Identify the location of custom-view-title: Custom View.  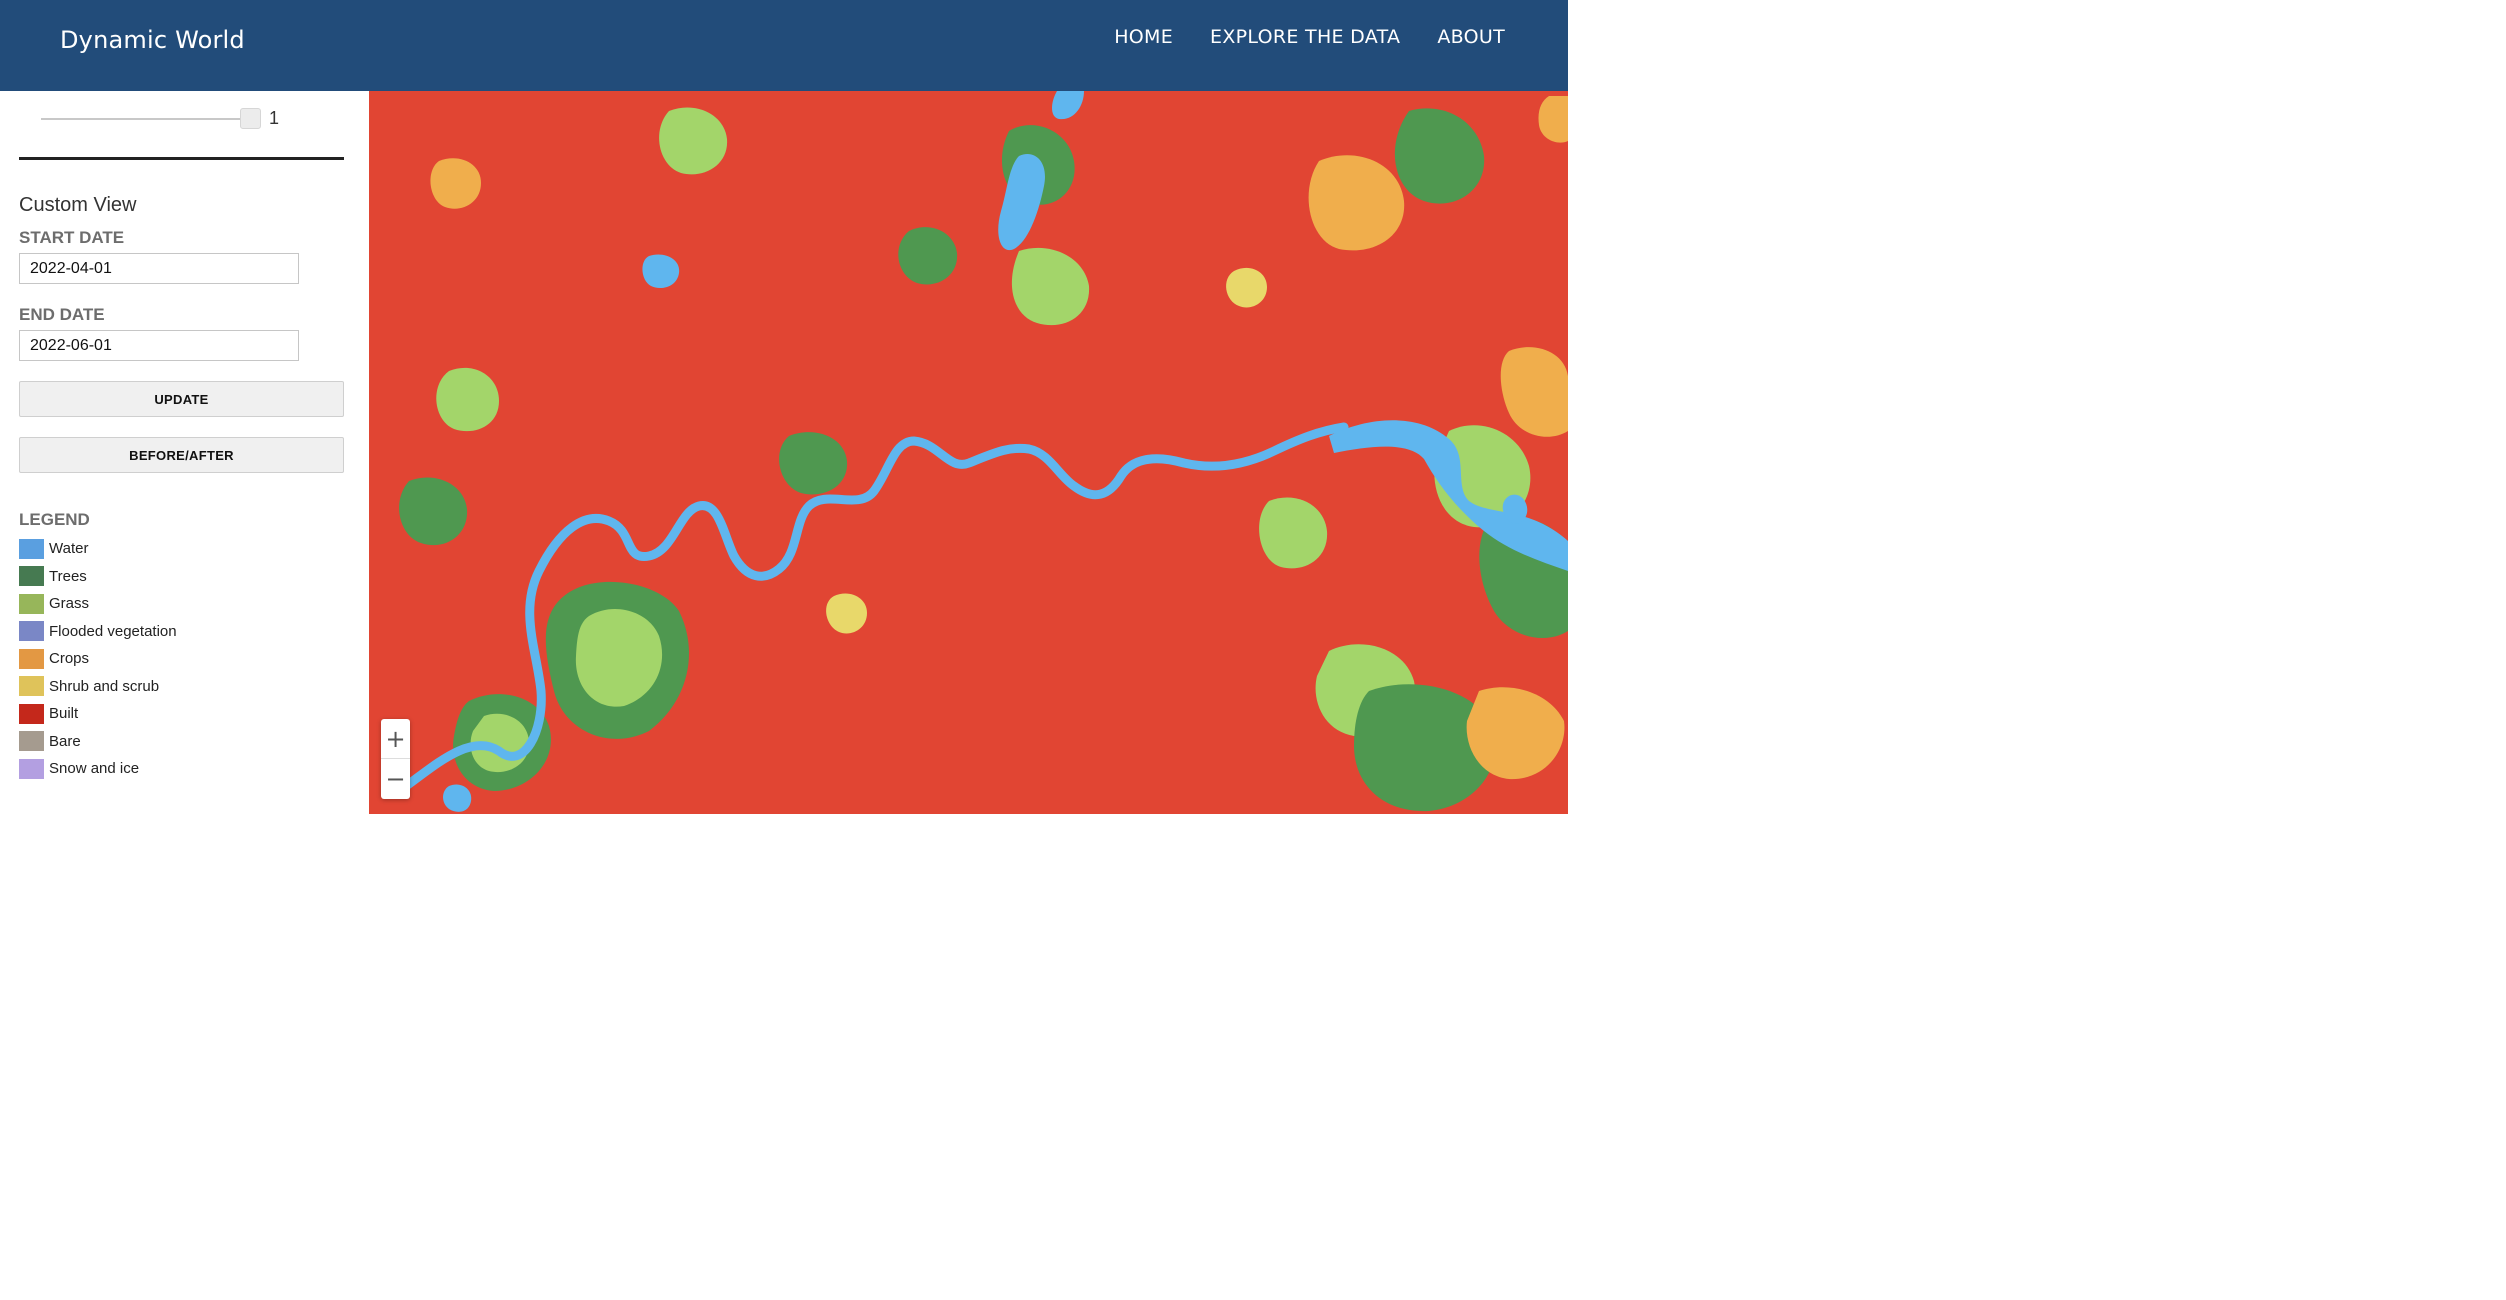
(78, 205).